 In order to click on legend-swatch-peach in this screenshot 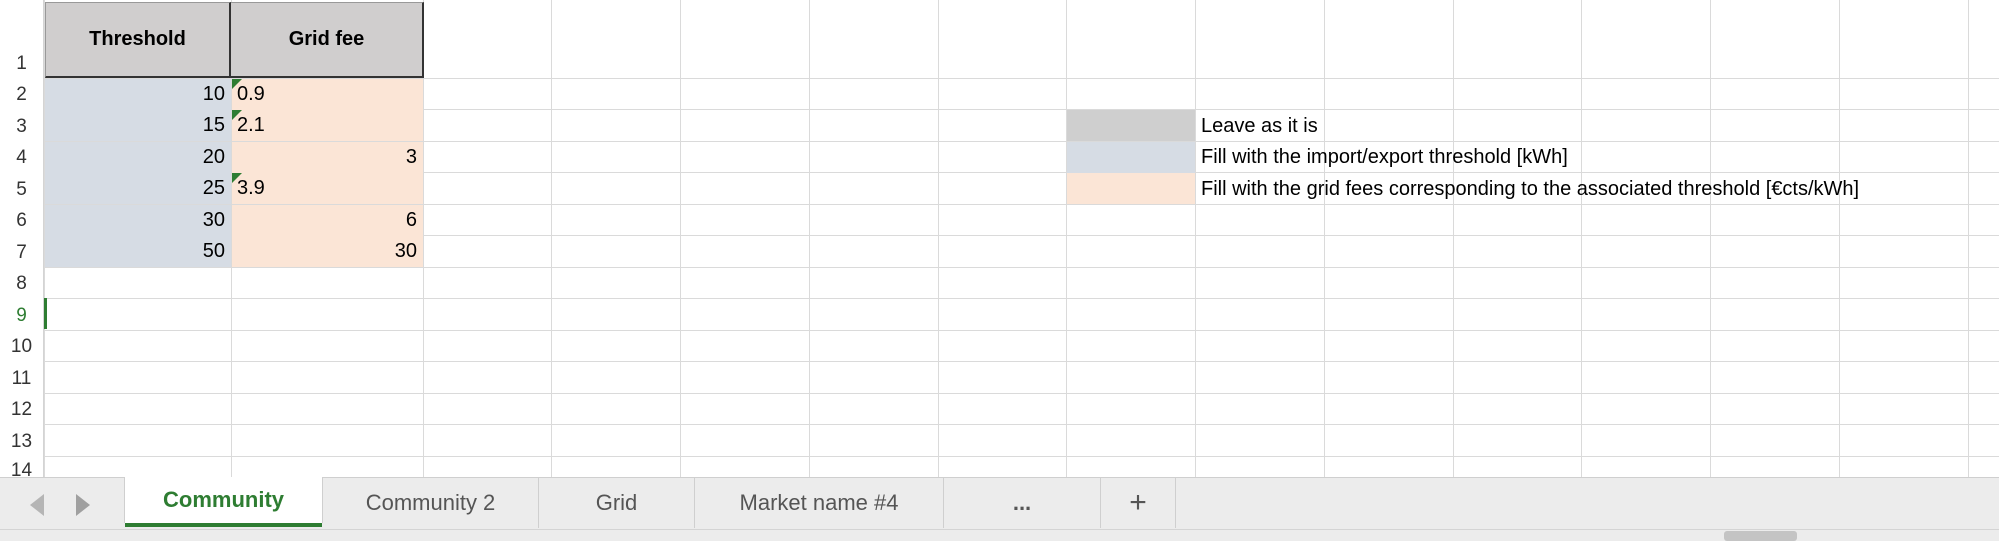, I will do `click(1131, 188)`.